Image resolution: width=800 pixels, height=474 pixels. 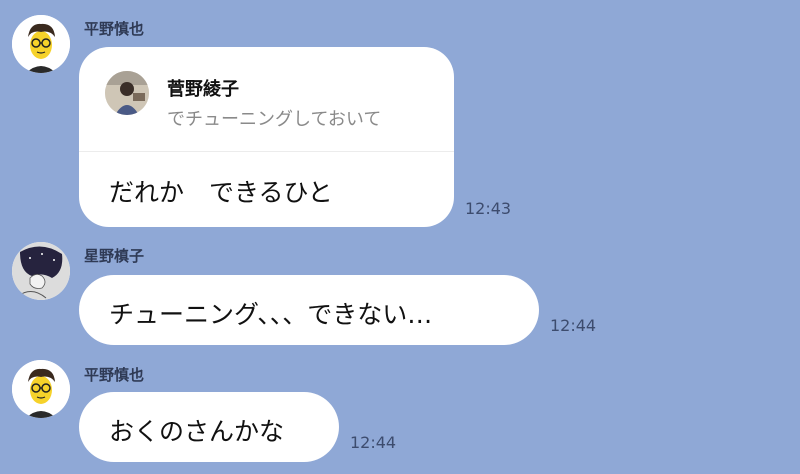 What do you see at coordinates (114, 256) in the screenshot?
I see `sender-name: 星野槙子` at bounding box center [114, 256].